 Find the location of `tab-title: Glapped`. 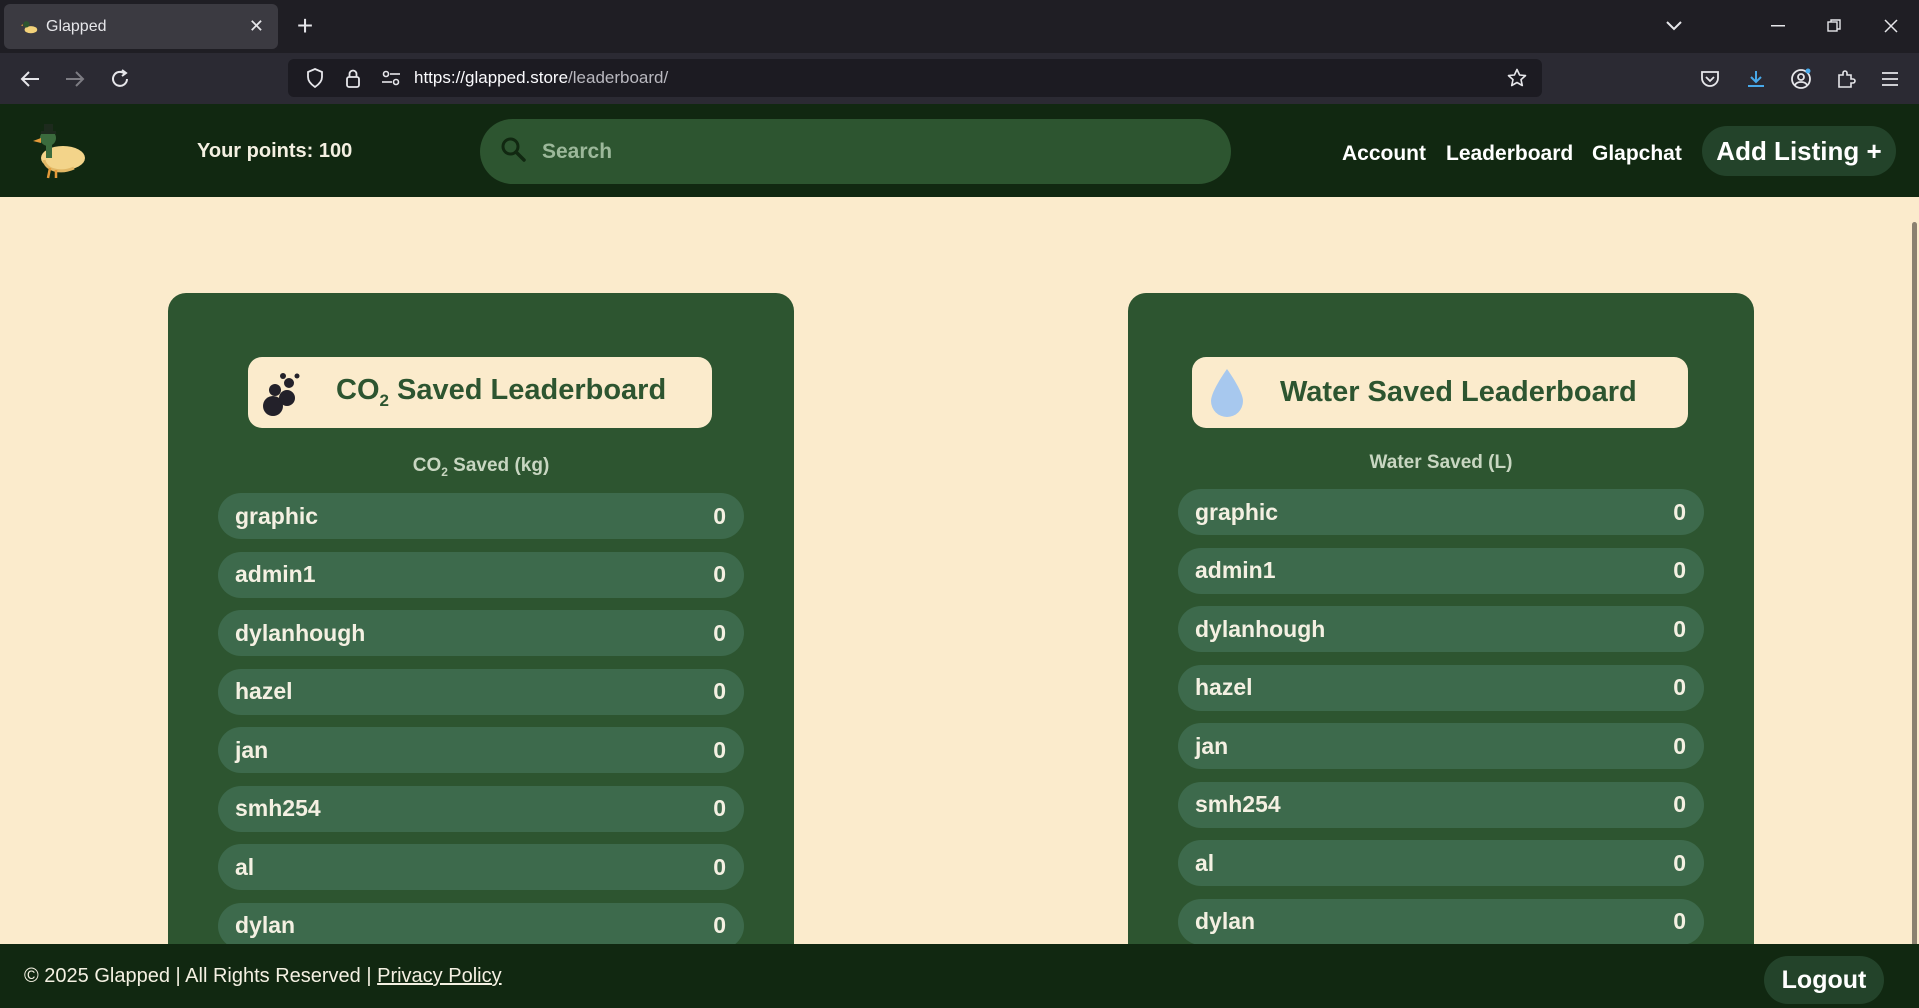

tab-title: Glapped is located at coordinates (76, 26).